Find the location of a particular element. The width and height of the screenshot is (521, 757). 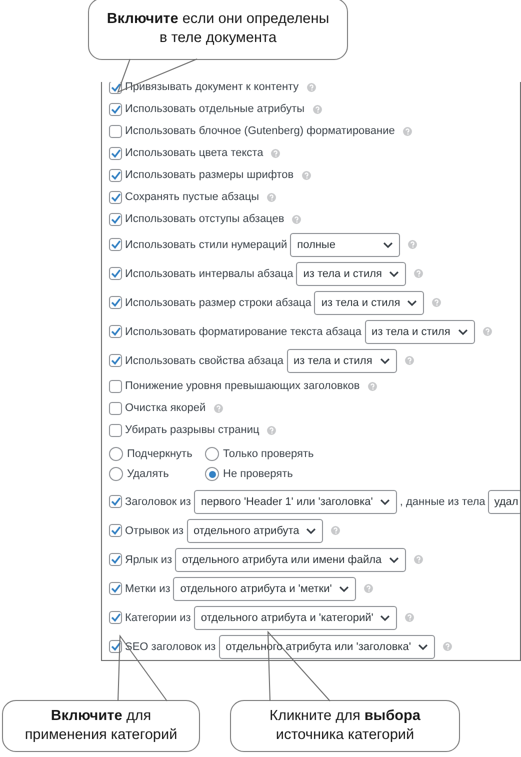

option-label: Ярлык из is located at coordinates (148, 560).